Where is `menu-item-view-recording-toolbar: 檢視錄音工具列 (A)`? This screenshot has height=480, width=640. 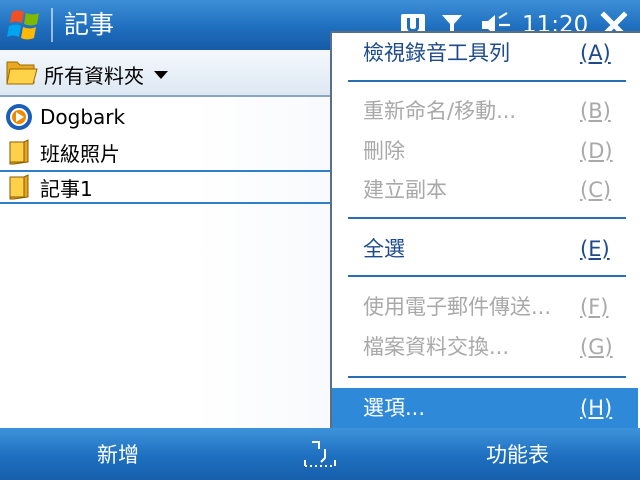 menu-item-view-recording-toolbar: 檢視錄音工具列 (A) is located at coordinates (485, 53).